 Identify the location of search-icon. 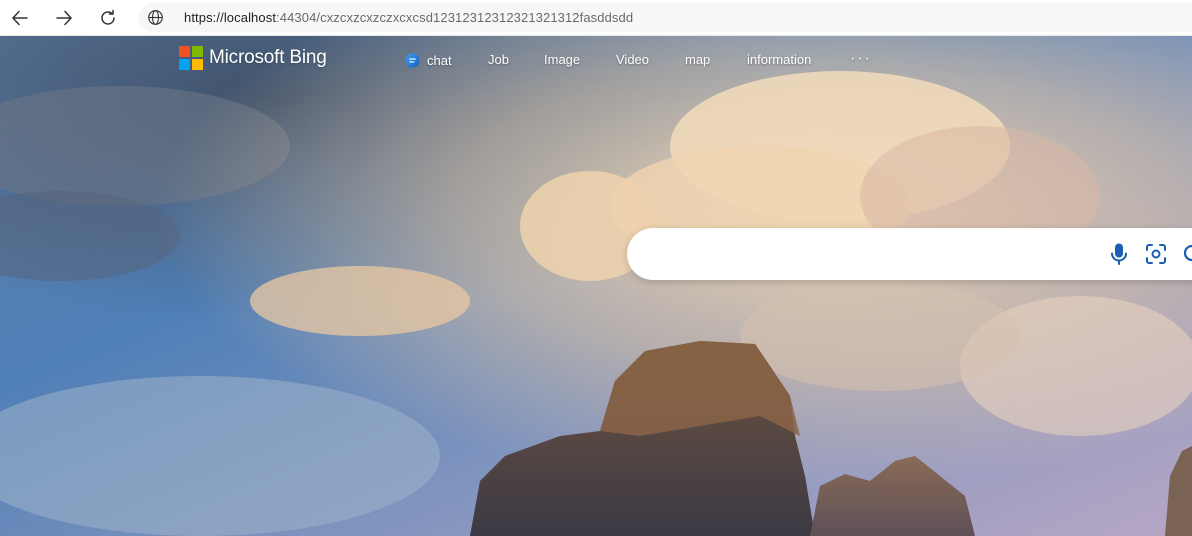
(1187, 253).